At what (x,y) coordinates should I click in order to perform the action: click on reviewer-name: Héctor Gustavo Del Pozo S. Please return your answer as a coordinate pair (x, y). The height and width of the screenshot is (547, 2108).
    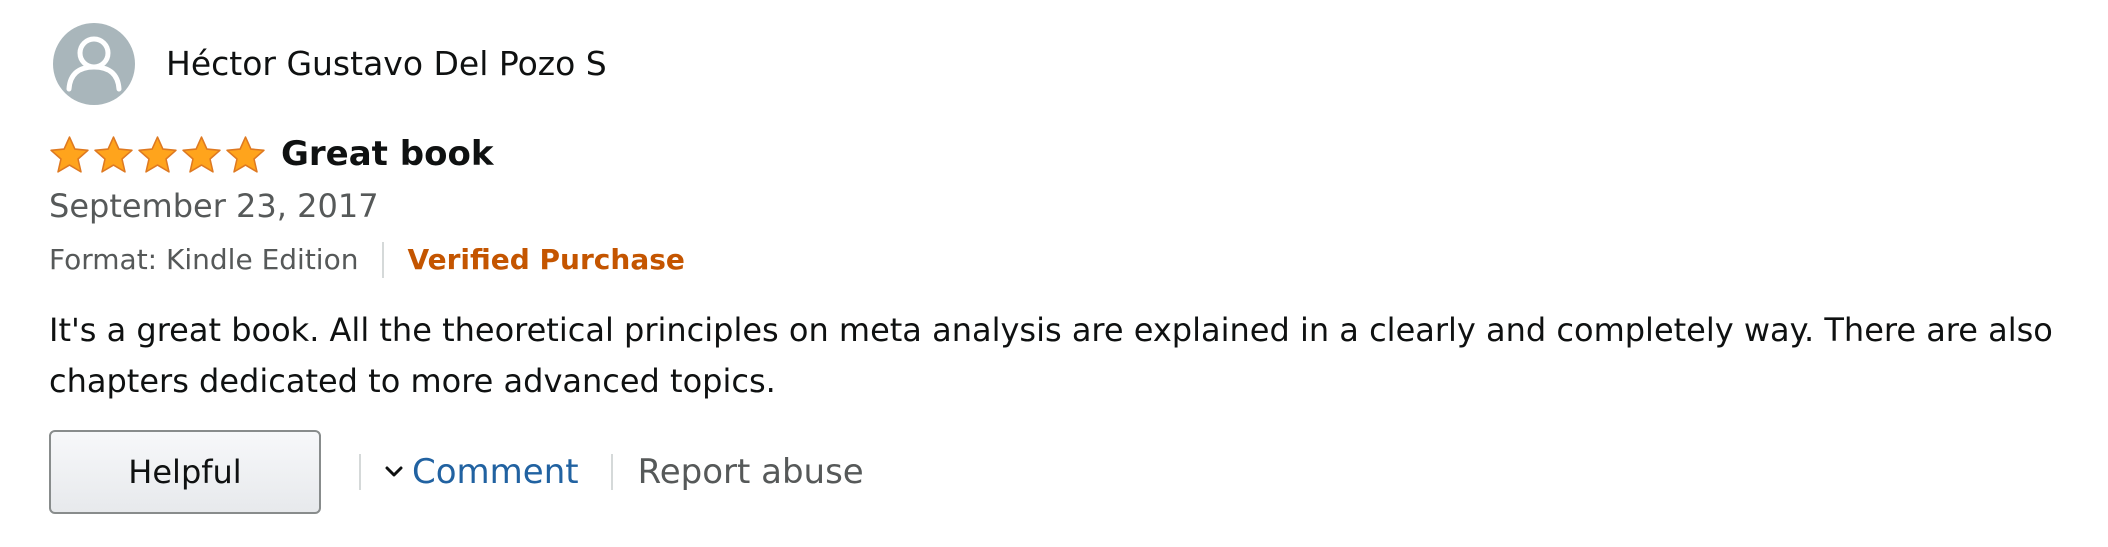
    Looking at the image, I should click on (386, 64).